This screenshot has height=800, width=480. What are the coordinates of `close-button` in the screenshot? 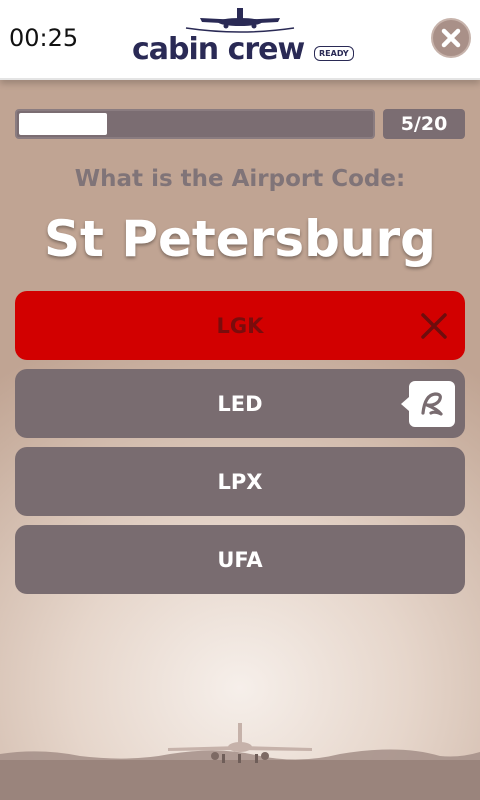 It's located at (451, 38).